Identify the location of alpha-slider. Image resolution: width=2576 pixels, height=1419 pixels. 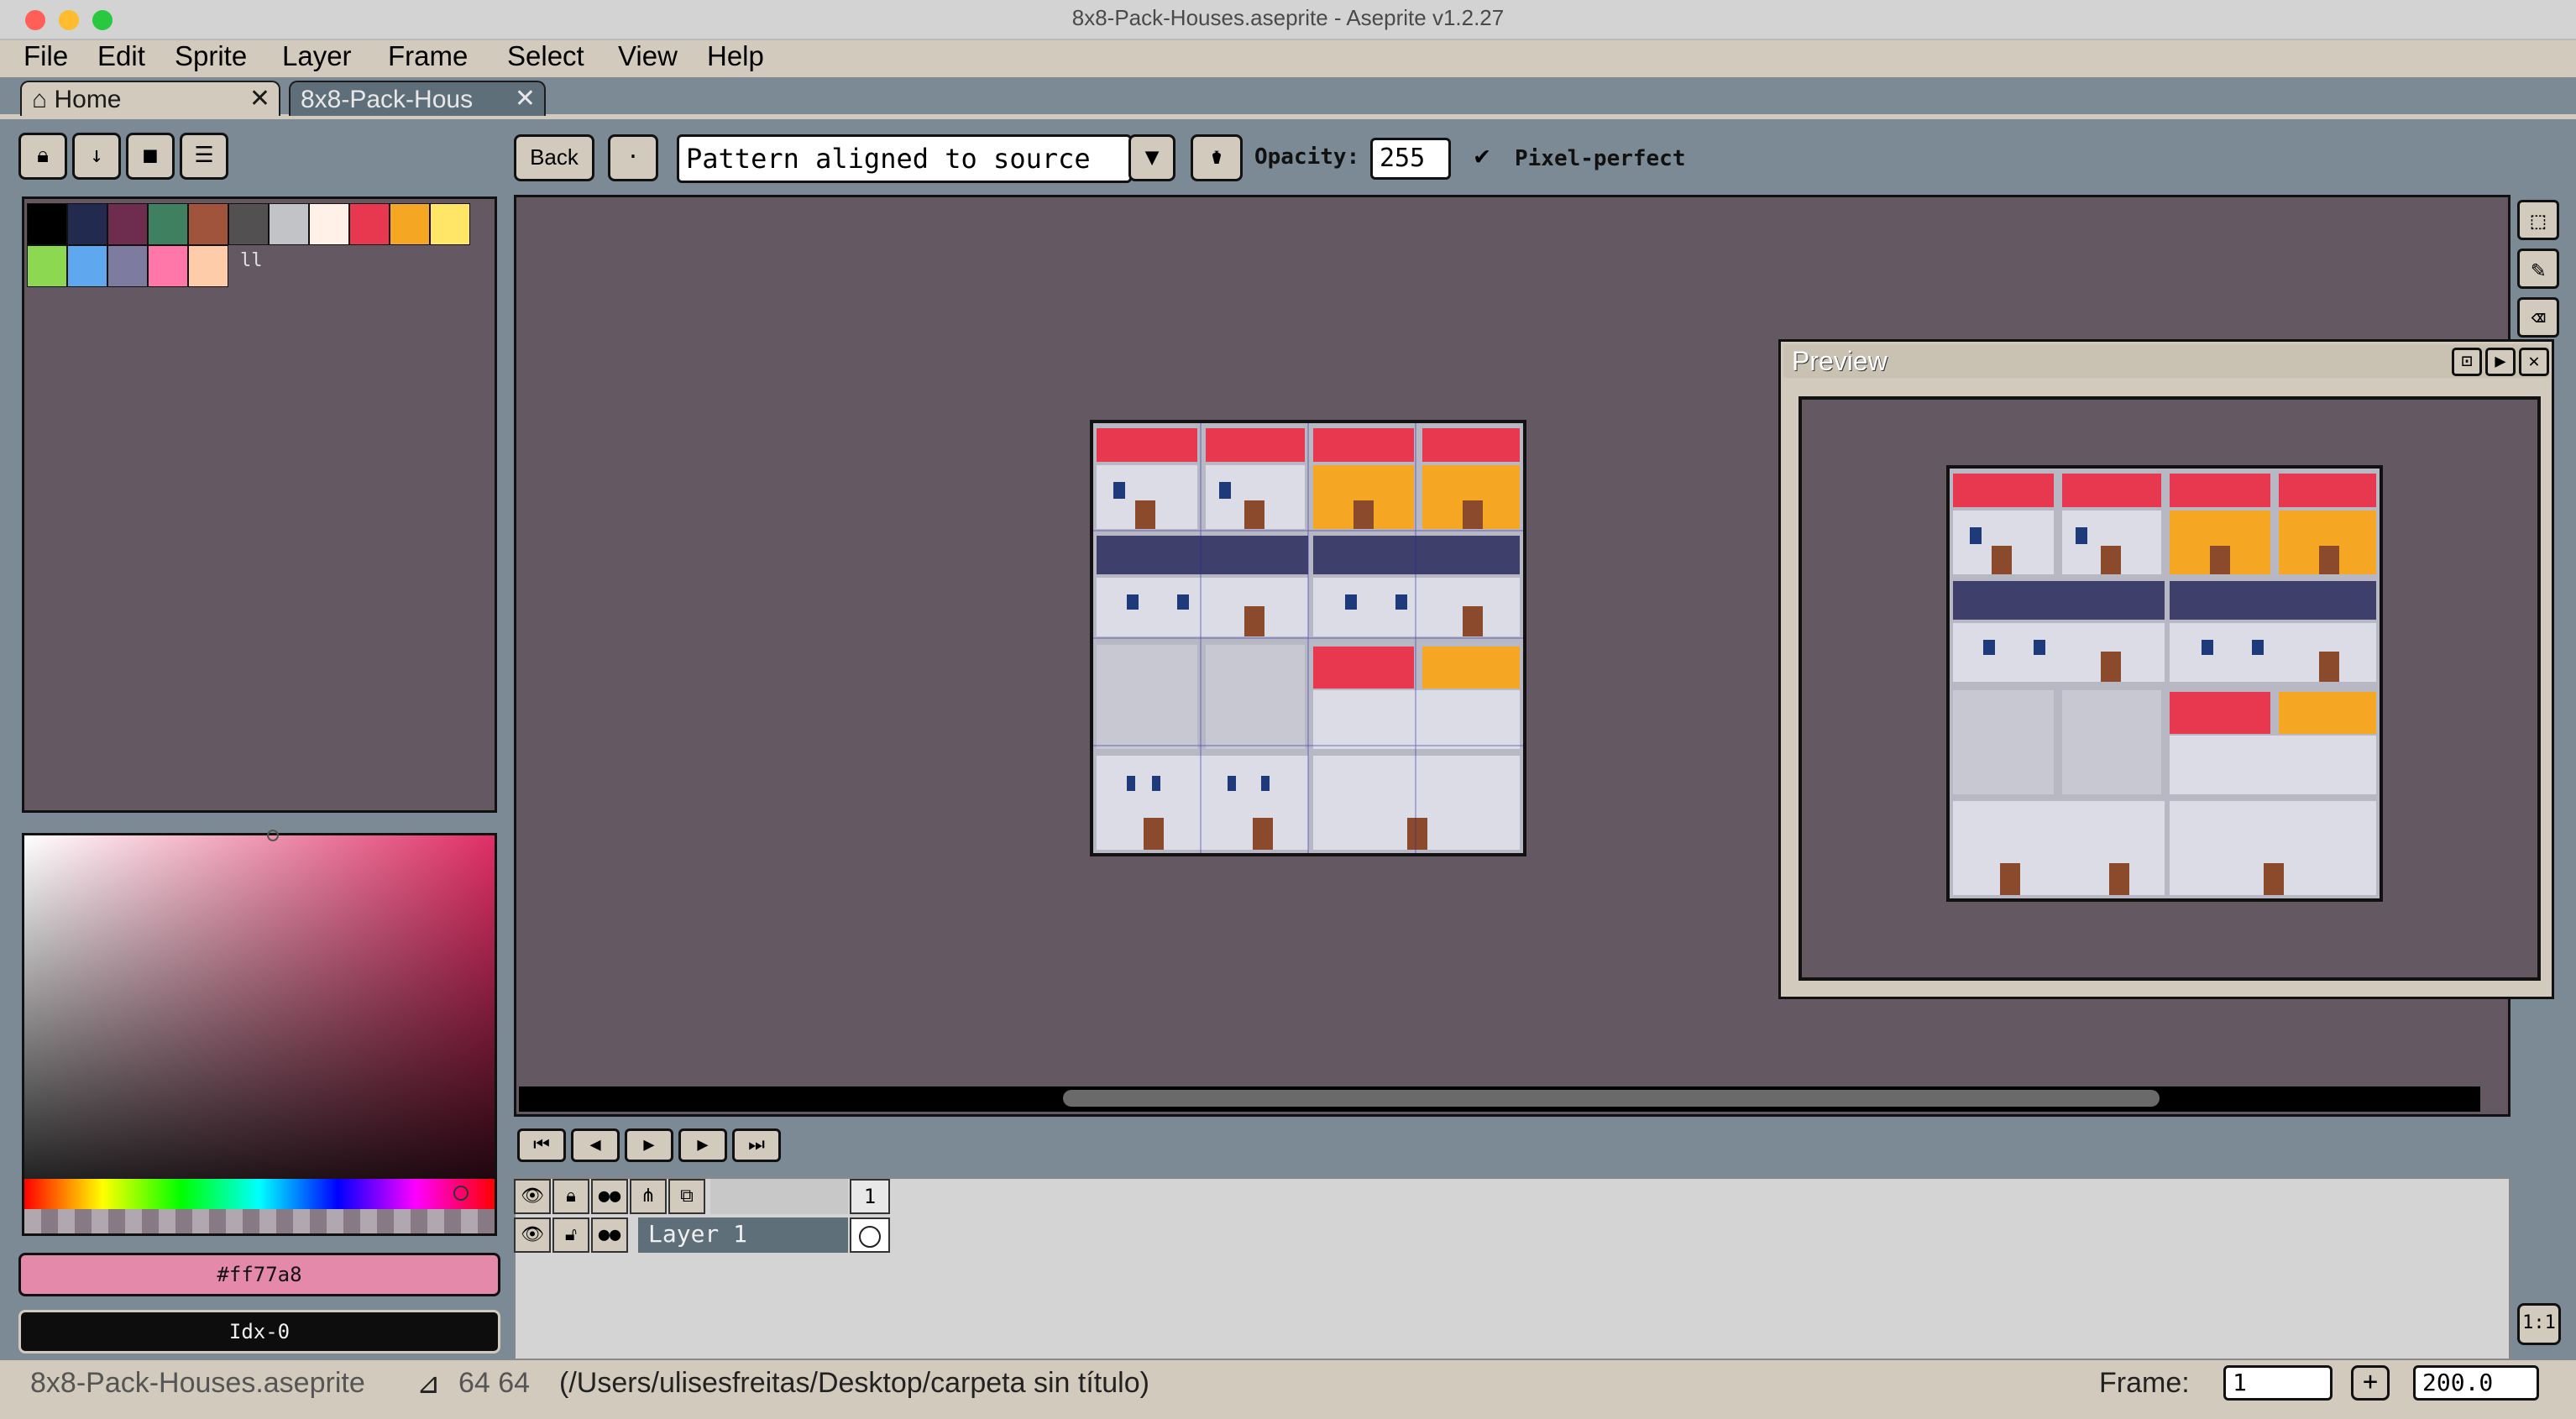
(259, 1222).